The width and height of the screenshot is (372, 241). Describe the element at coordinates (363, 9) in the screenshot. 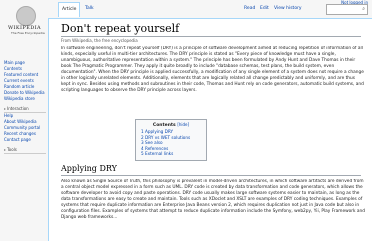

I see `search-icon: ⌕` at that location.